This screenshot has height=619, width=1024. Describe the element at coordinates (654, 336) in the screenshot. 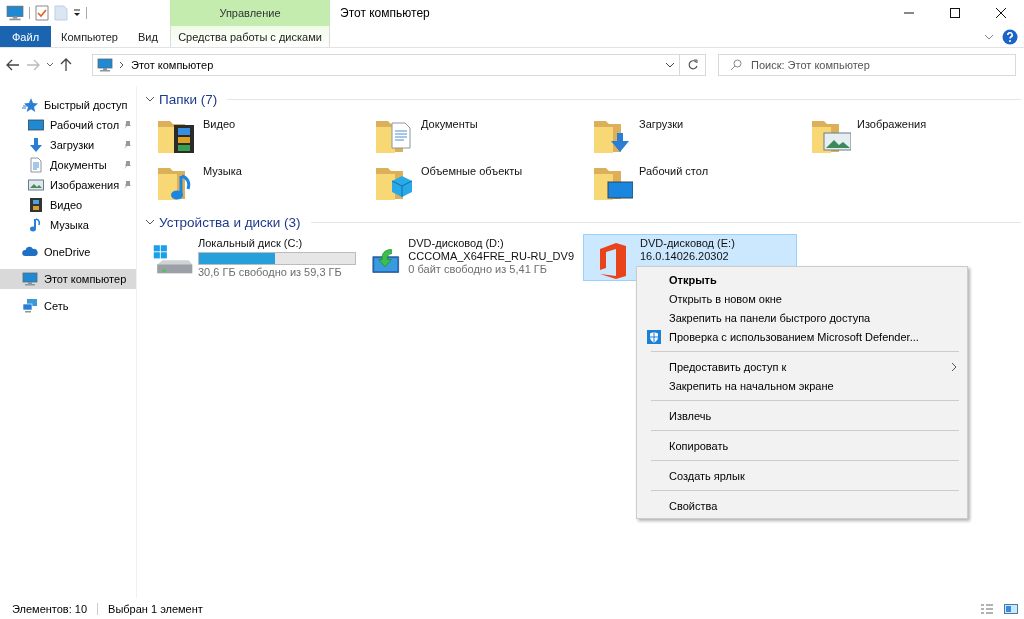

I see `shield-icon` at that location.